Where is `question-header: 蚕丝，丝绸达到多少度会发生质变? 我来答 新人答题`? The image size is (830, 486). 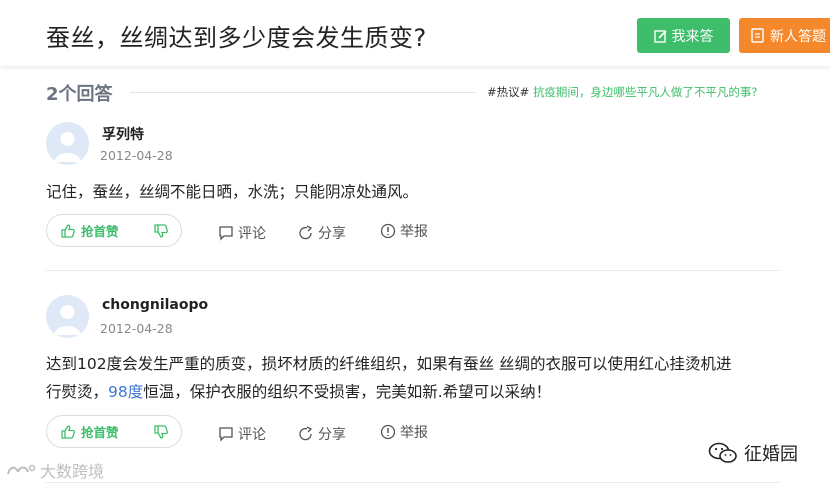
question-header: 蚕丝，丝绸达到多少度会发生质变? 我来答 新人答题 is located at coordinates (415, 33).